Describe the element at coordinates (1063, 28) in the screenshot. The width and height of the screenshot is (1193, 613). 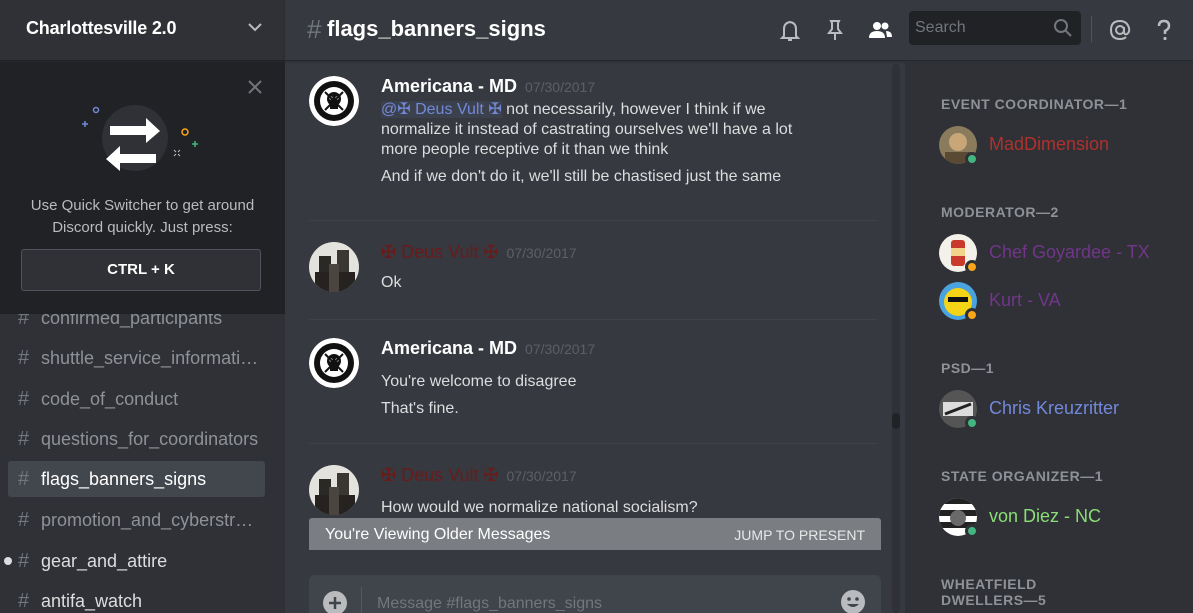
I see `search-icon` at that location.